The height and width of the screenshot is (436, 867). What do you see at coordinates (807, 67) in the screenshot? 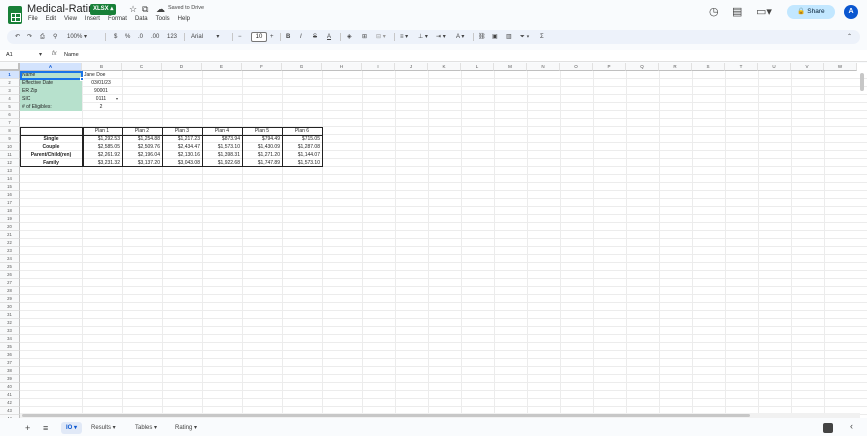
I see `column-header-v: V` at bounding box center [807, 67].